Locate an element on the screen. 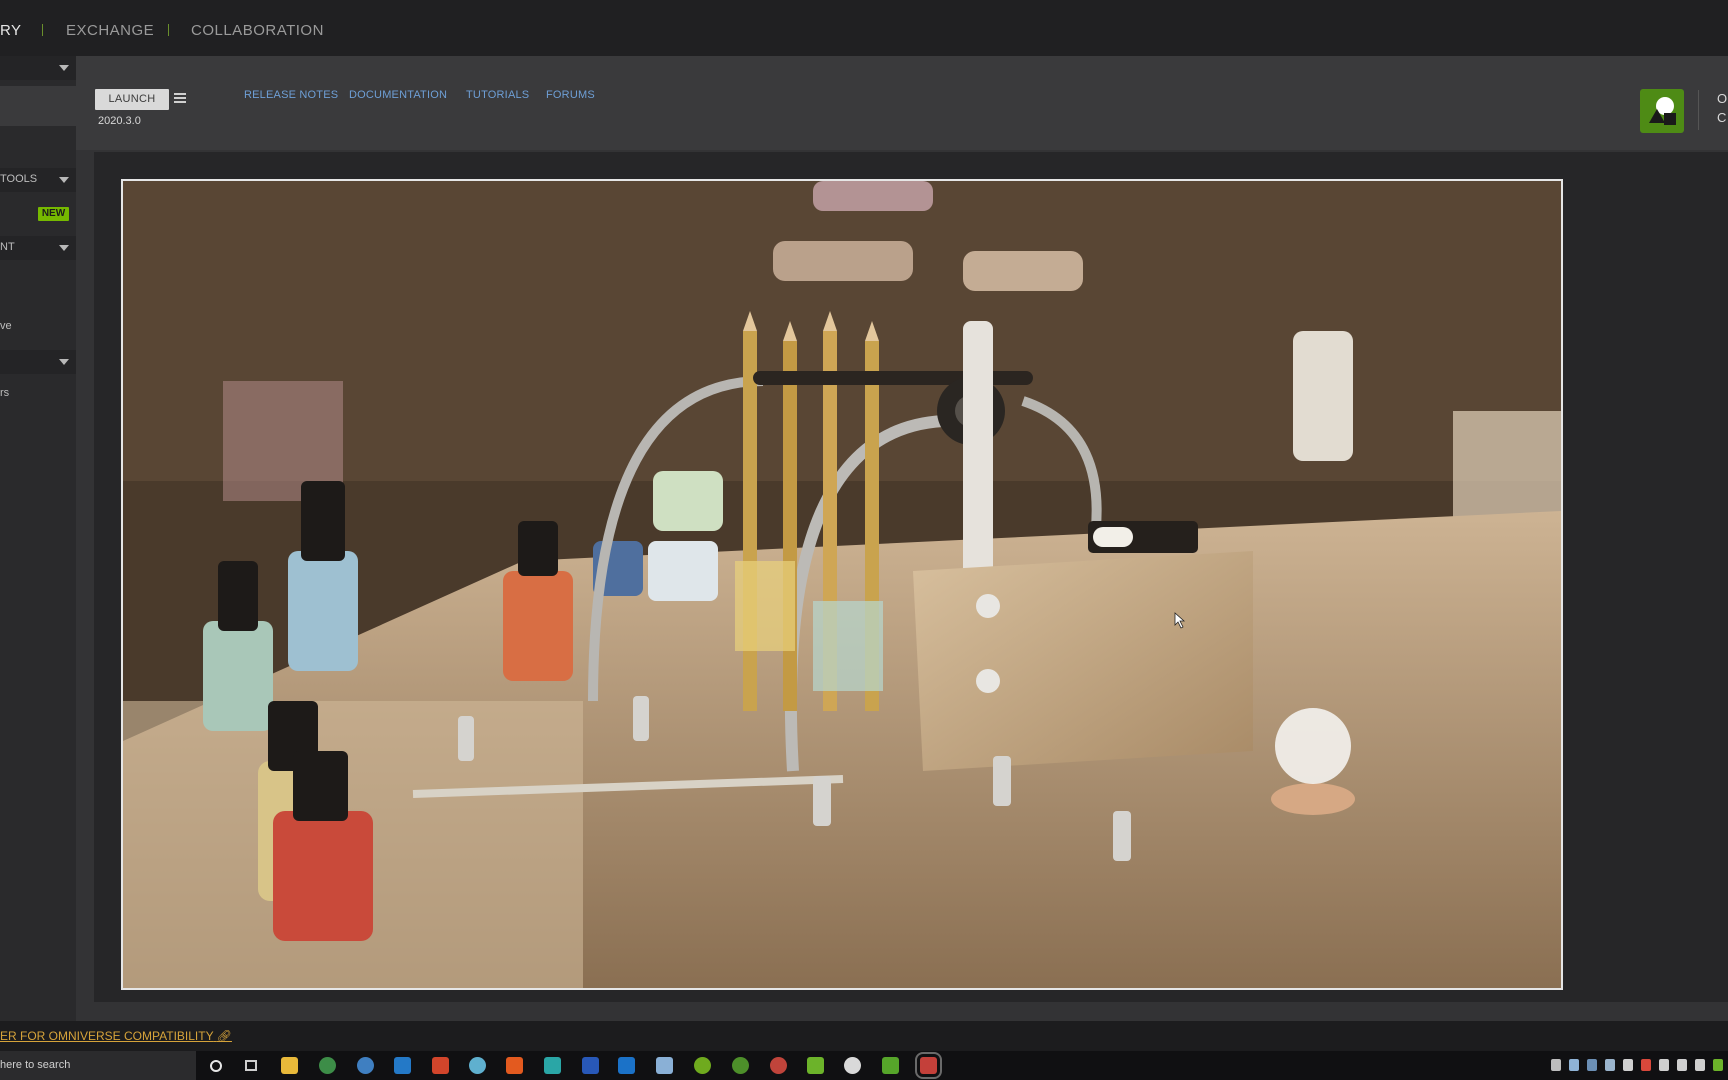 This screenshot has height=1080, width=1728. version-label: 2020.3.0 is located at coordinates (119, 121).